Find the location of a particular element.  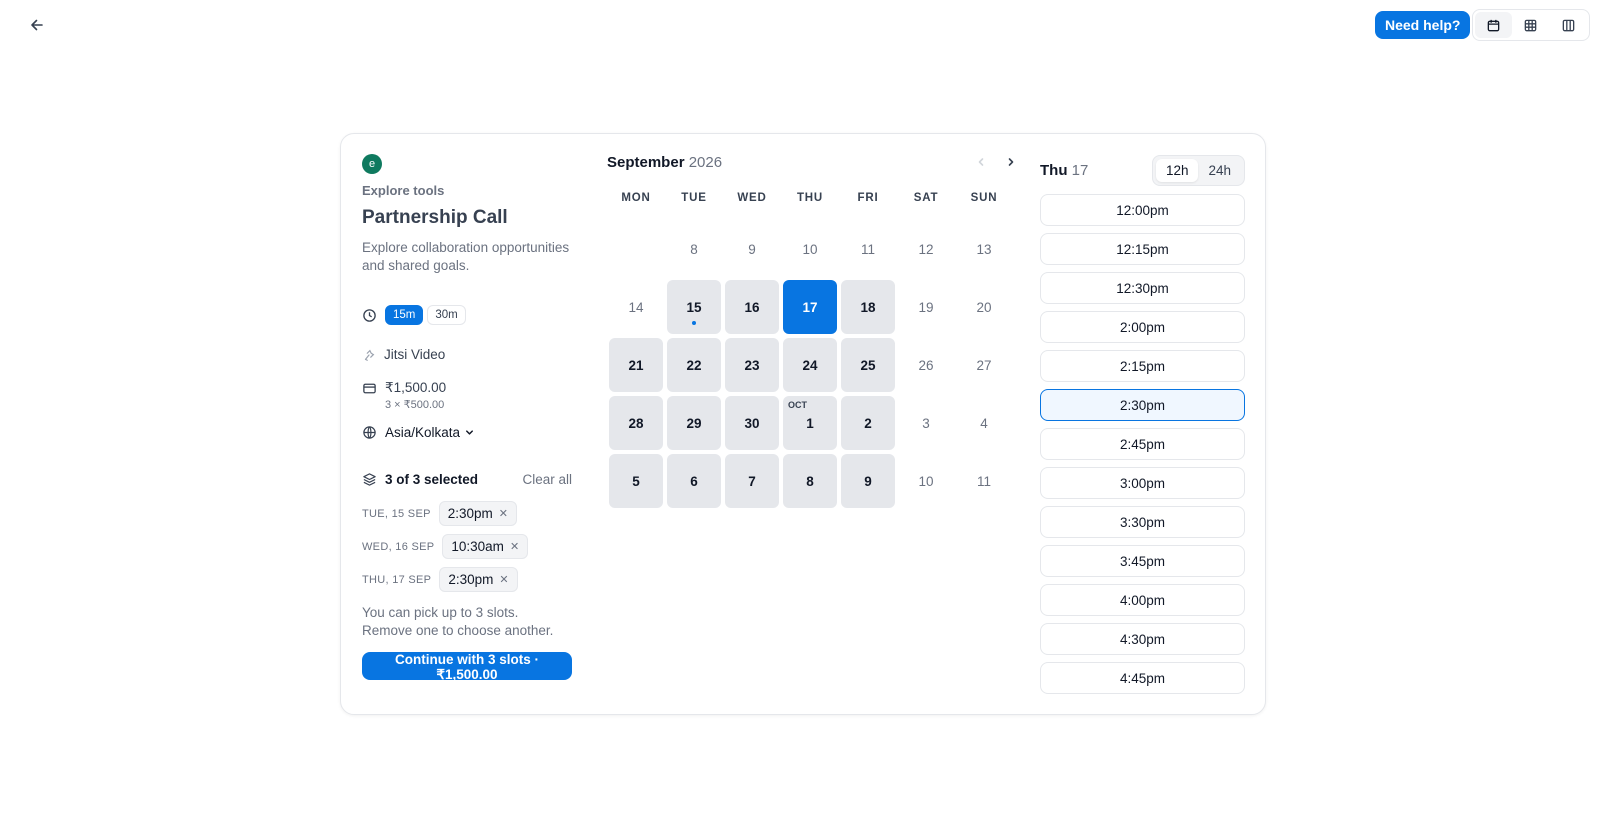

calendar-day-number: 16 is located at coordinates (752, 307).